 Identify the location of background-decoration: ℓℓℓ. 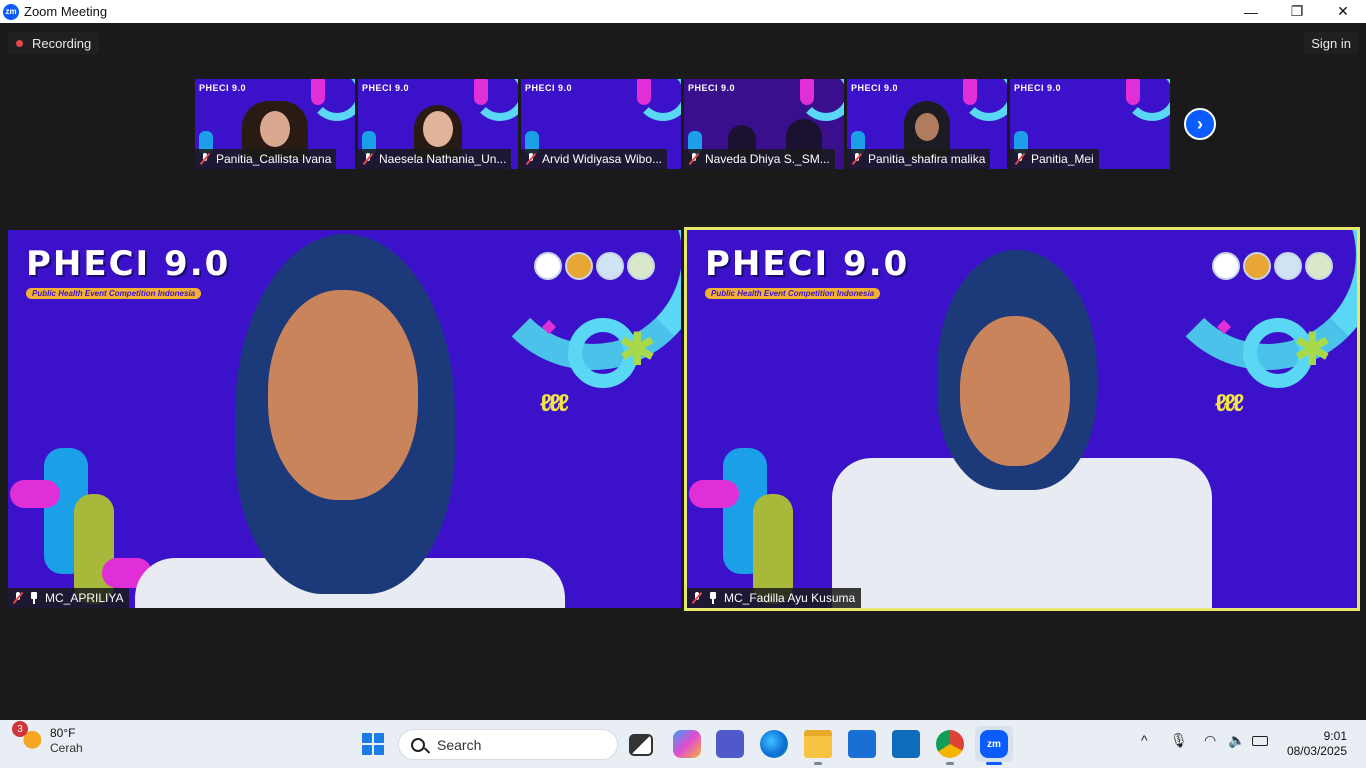
(554, 403).